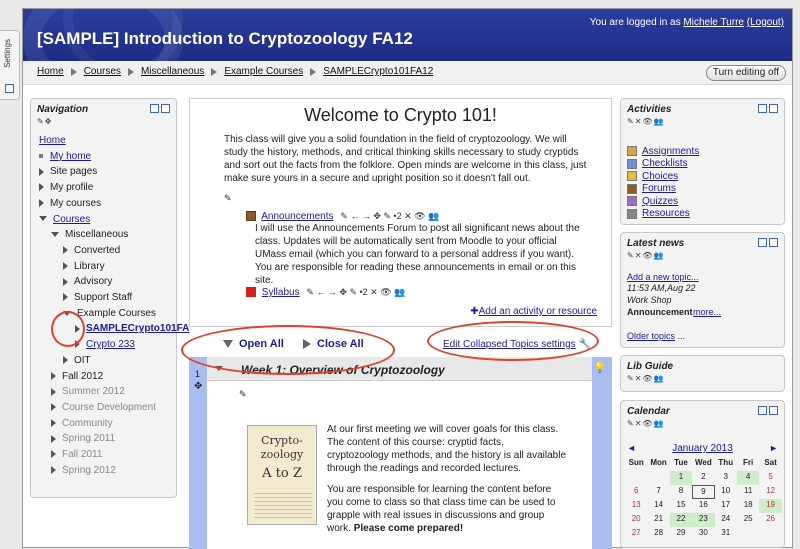 The height and width of the screenshot is (549, 800). What do you see at coordinates (87, 281) in the screenshot?
I see `nav-item: Advisory` at bounding box center [87, 281].